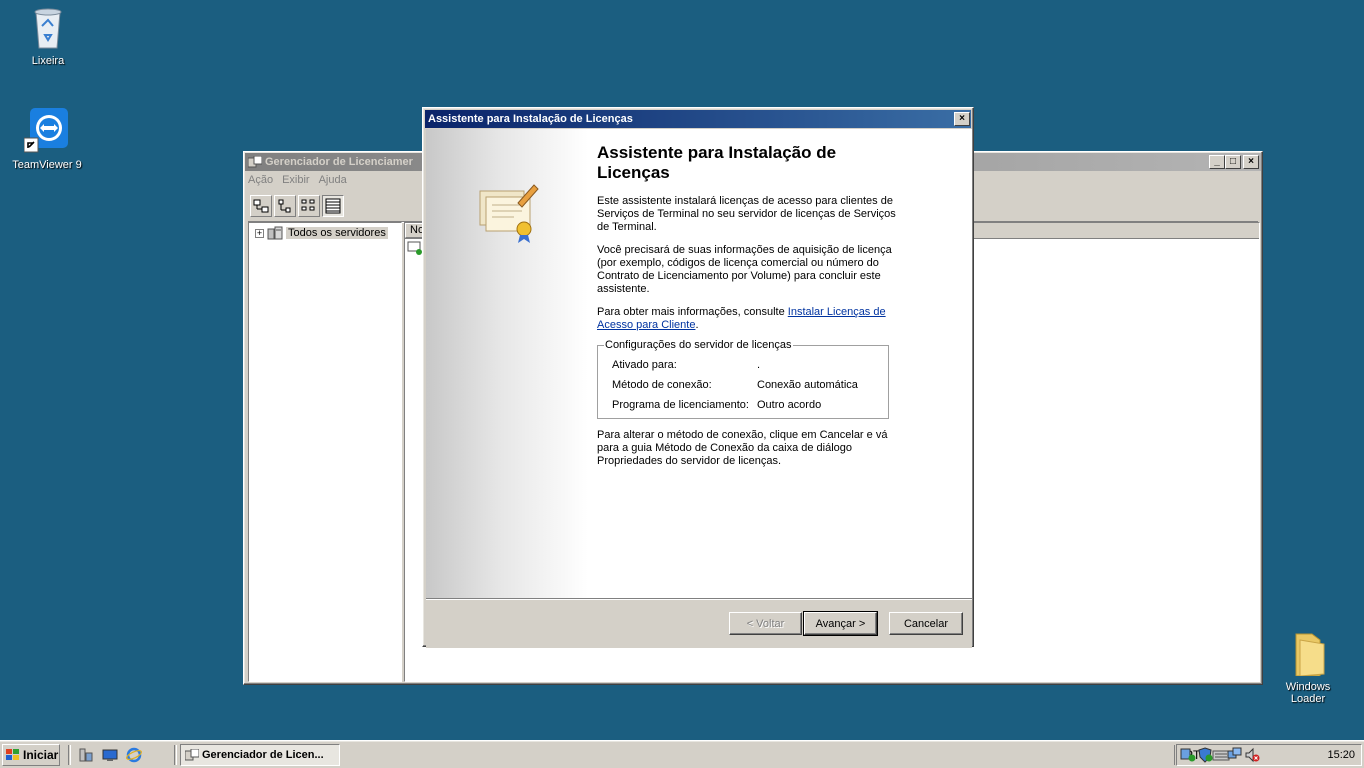 This screenshot has height=768, width=1364. I want to click on folder-icon, so click(1310, 655).